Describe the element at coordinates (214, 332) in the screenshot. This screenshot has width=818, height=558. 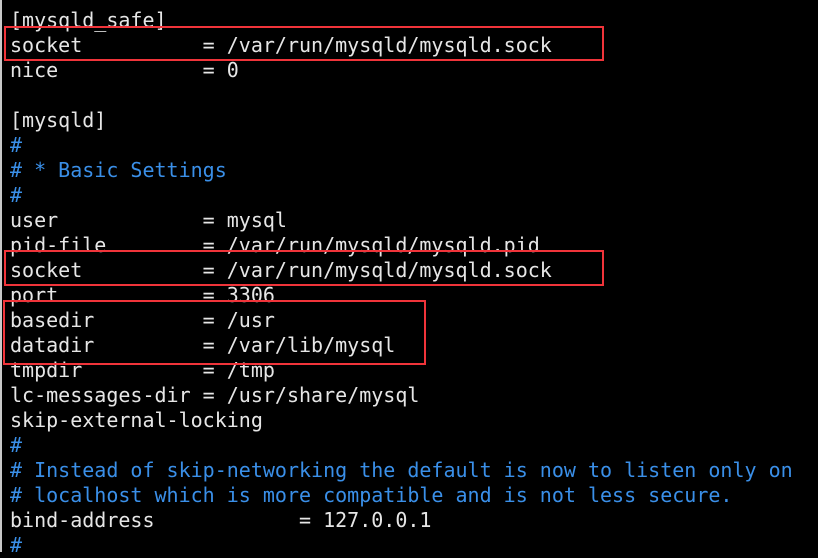
I see `highlight-box-dirs` at that location.